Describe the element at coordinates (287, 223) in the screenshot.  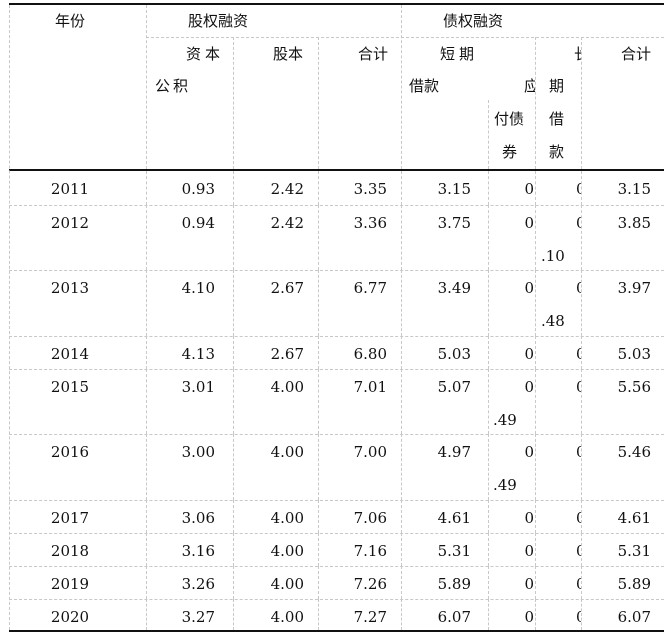
I see `cell-share-capital: 2.42` at that location.